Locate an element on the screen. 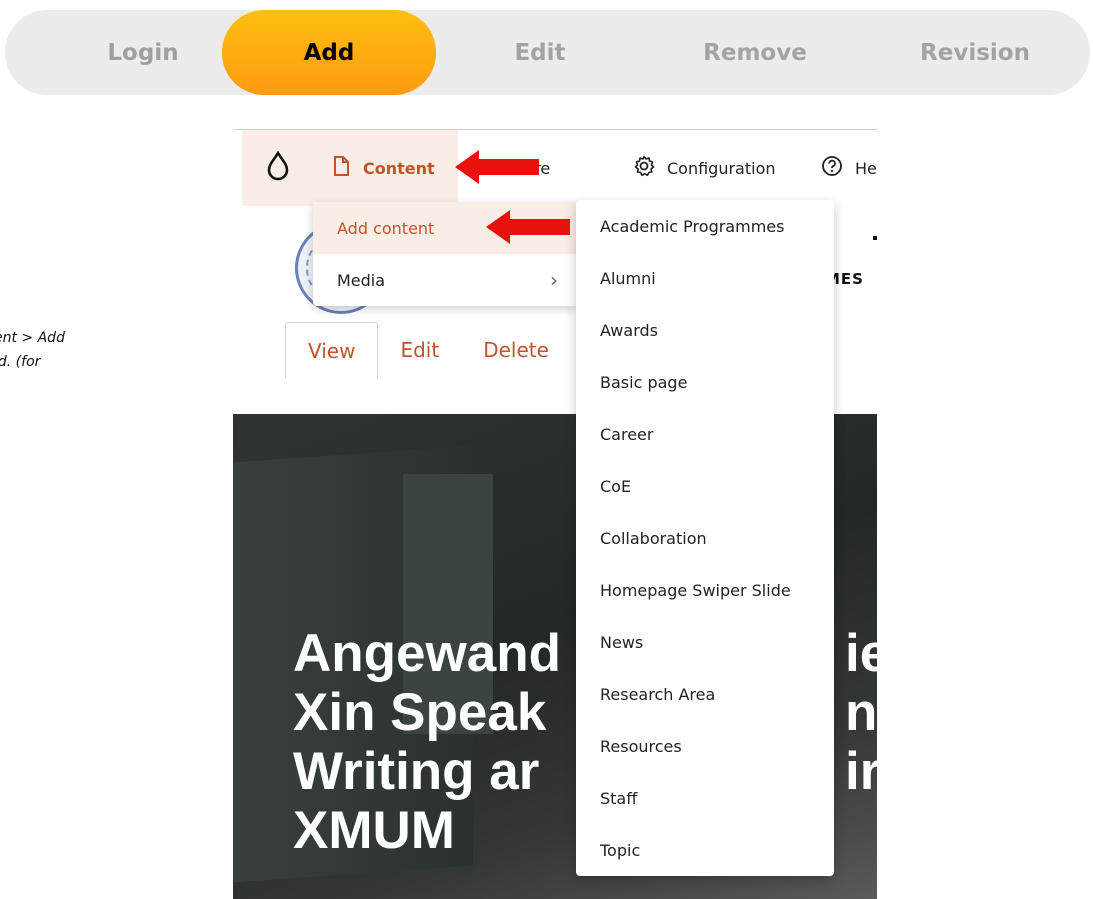  tab-login: Login is located at coordinates (143, 52).